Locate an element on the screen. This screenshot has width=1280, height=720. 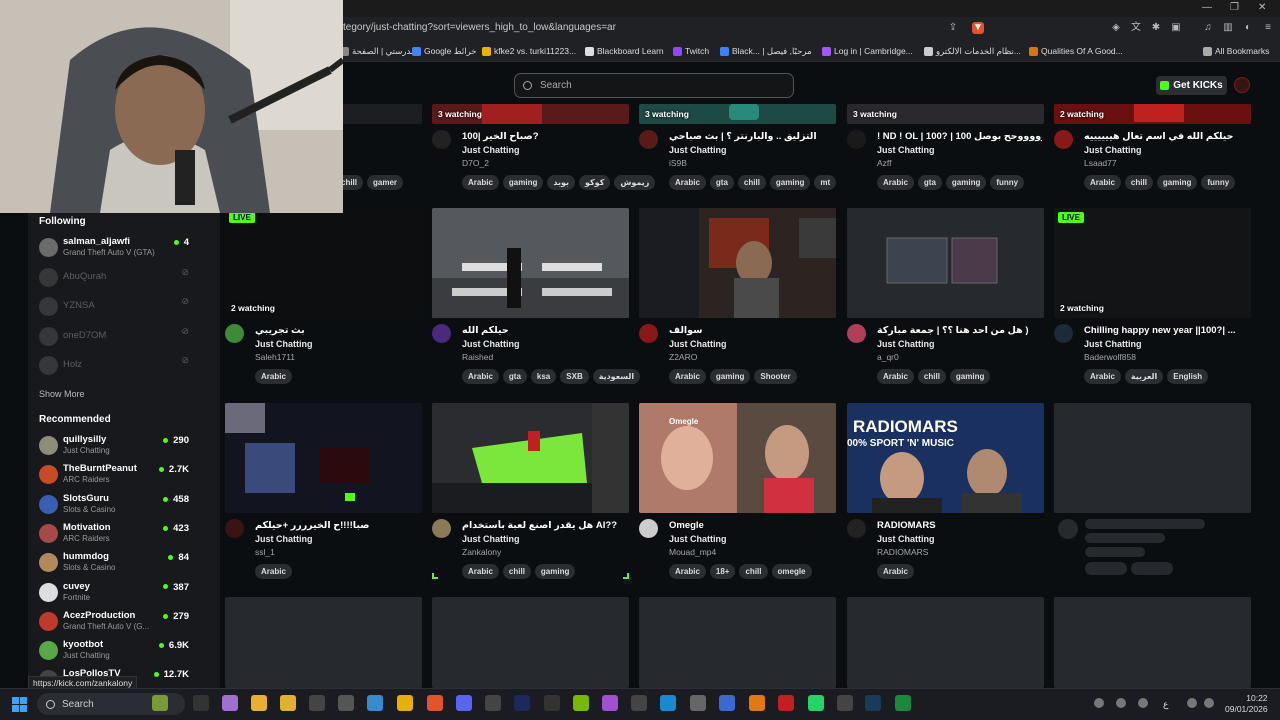
brave-shield-icon: ▼ is located at coordinates (978, 28).